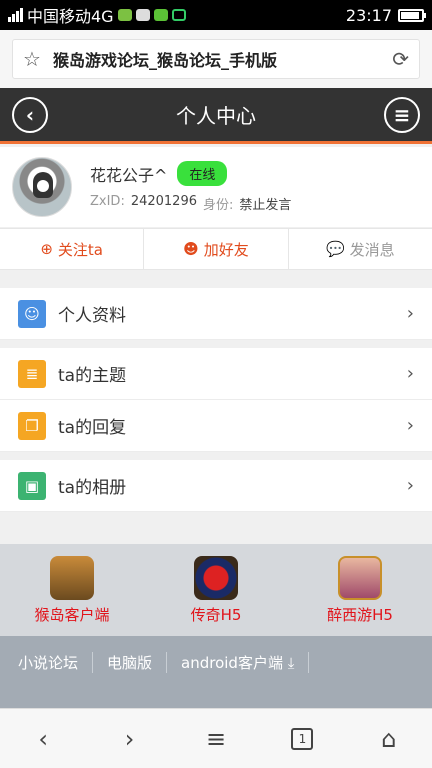 The height and width of the screenshot is (768, 432). What do you see at coordinates (129, 175) in the screenshot?
I see `username: 花花公子^` at bounding box center [129, 175].